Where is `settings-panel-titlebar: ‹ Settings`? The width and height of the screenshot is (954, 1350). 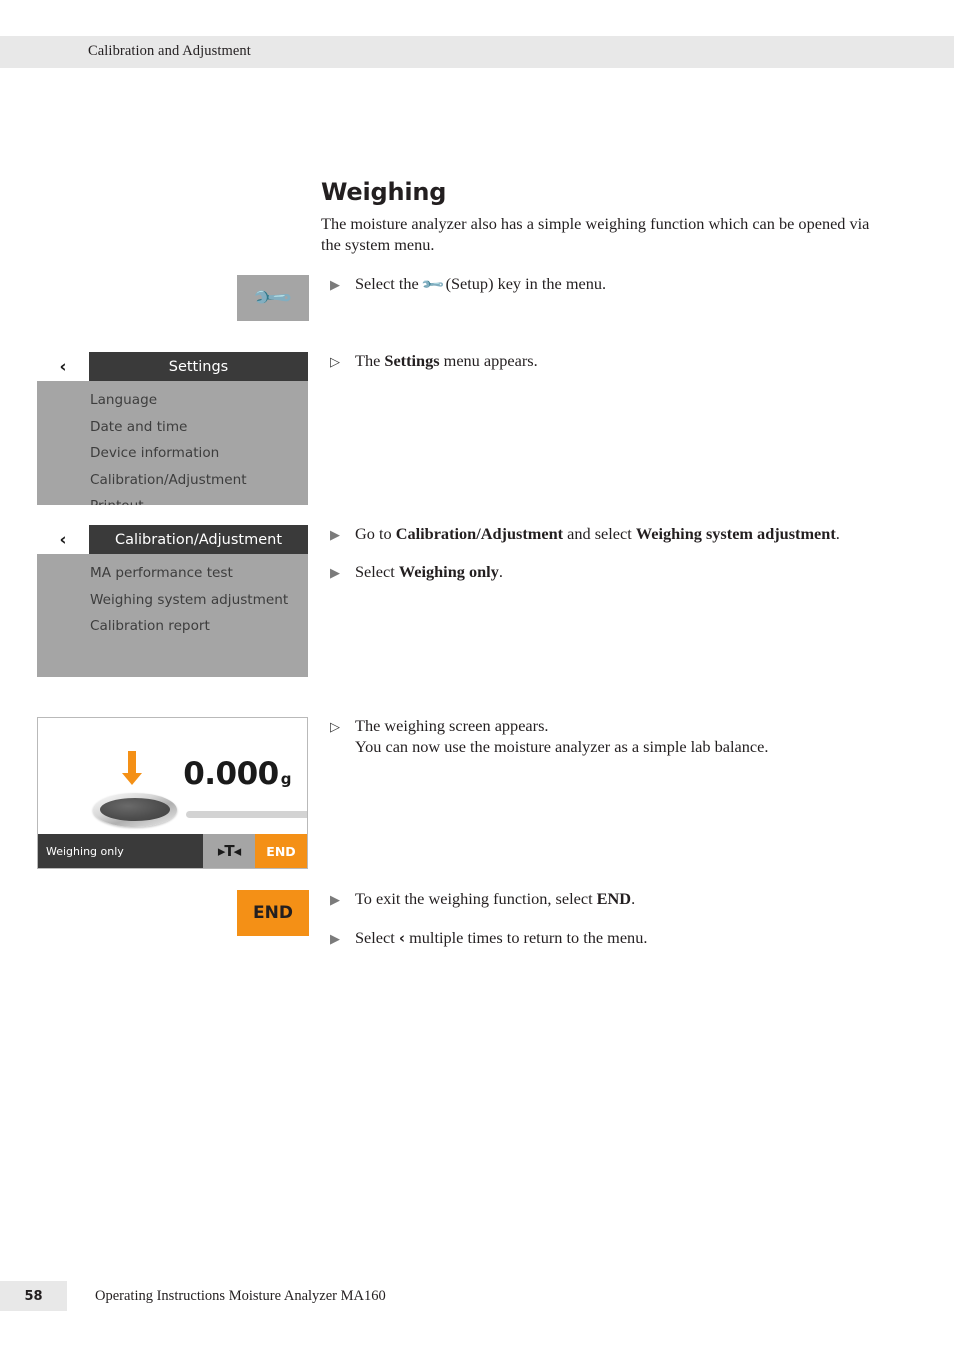 settings-panel-titlebar: ‹ Settings is located at coordinates (172, 366).